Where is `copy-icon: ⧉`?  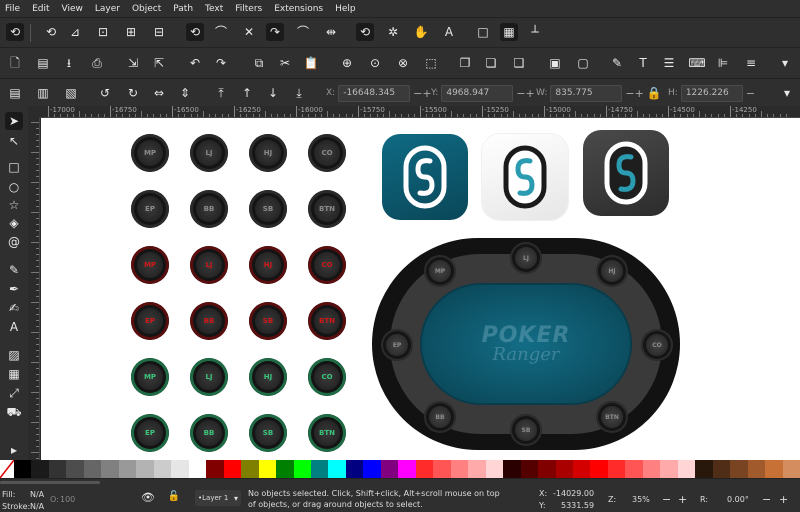
copy-icon: ⧉ is located at coordinates (259, 63).